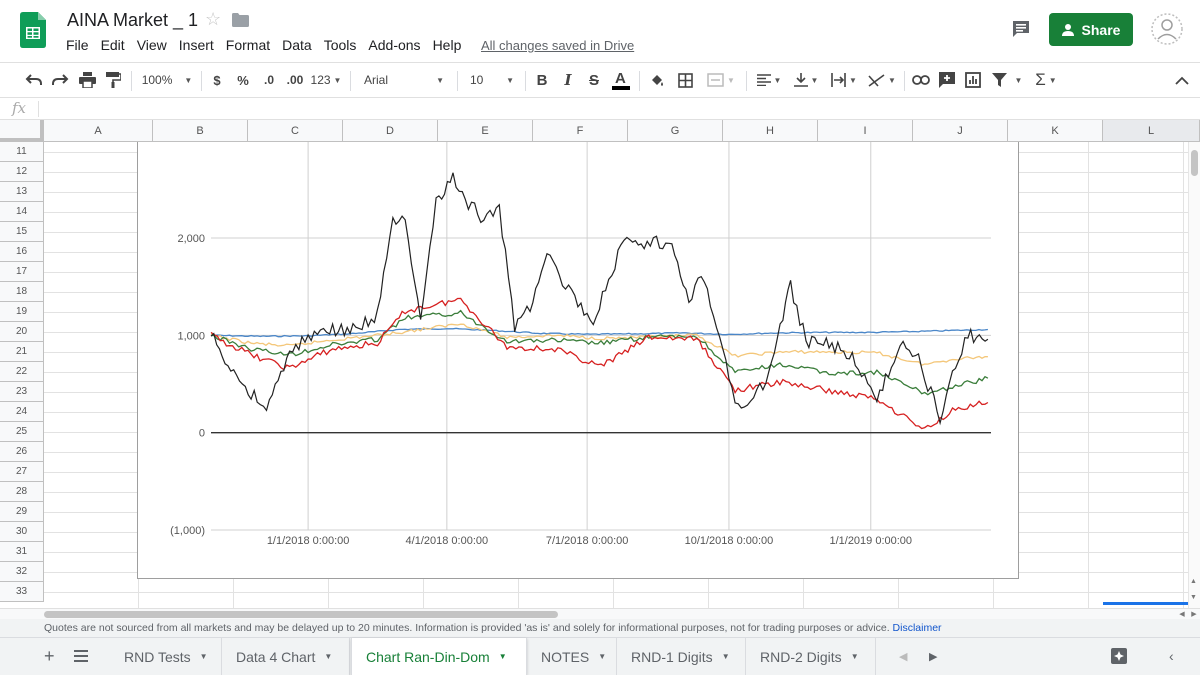 The width and height of the screenshot is (1200, 675). Describe the element at coordinates (295, 80) in the screenshot. I see `increase-decimal-button: .00` at that location.